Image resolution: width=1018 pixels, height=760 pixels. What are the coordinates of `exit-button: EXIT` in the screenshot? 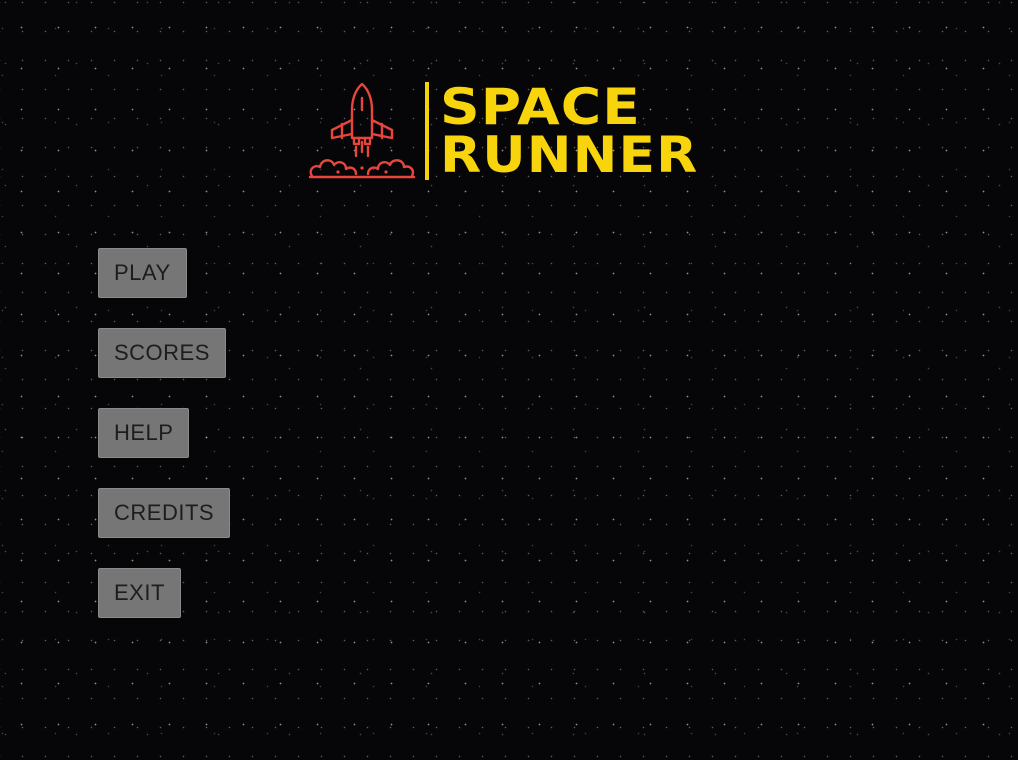 It's located at (139, 593).